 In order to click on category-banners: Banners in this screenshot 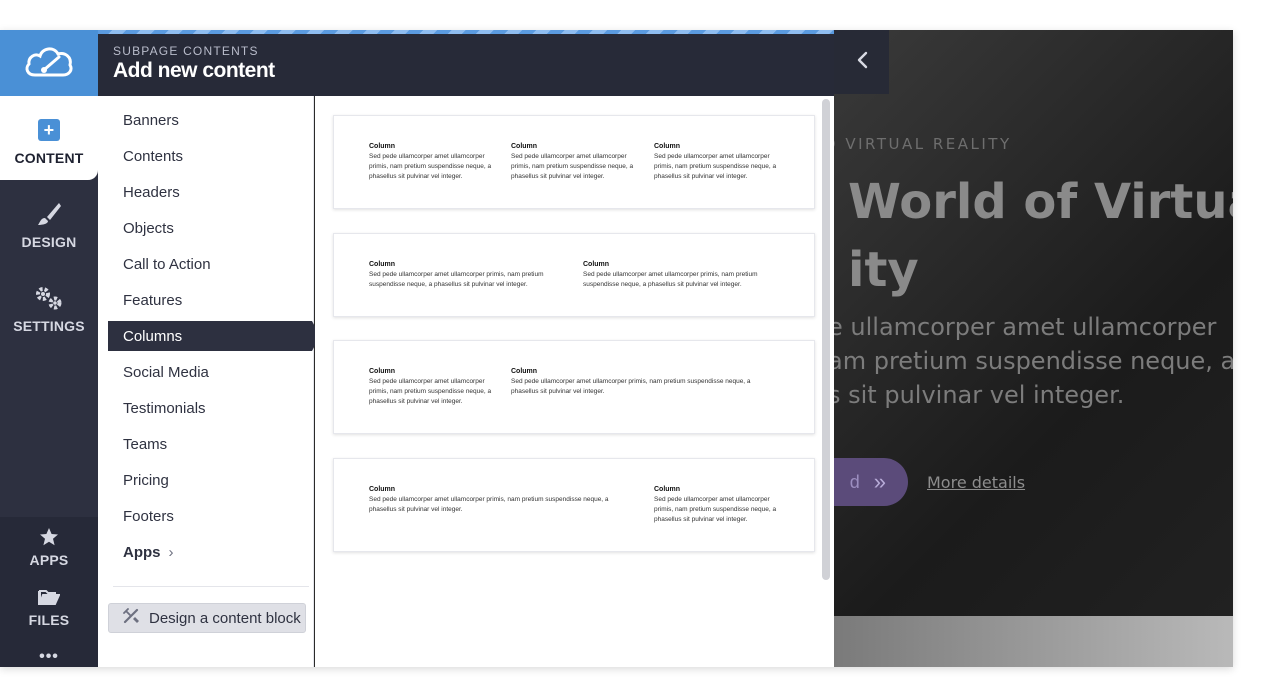, I will do `click(210, 120)`.